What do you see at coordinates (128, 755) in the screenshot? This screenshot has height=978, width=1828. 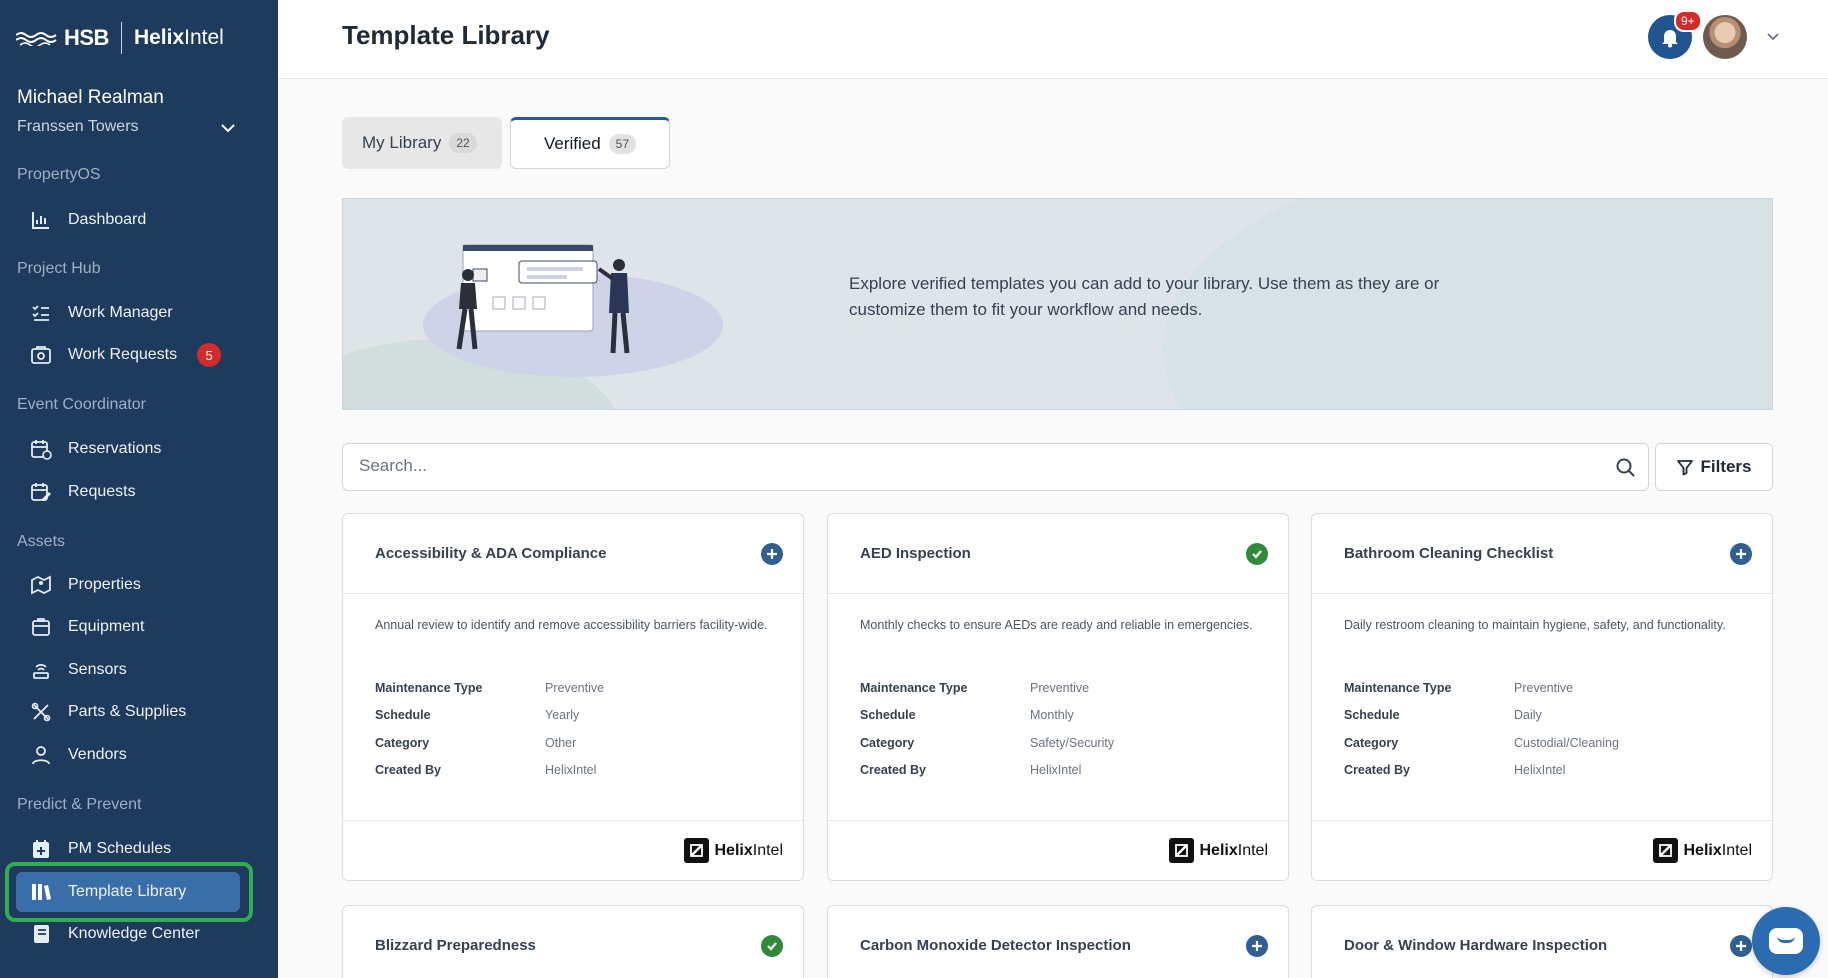 I see `sidebar-item-vendors: Vendors` at bounding box center [128, 755].